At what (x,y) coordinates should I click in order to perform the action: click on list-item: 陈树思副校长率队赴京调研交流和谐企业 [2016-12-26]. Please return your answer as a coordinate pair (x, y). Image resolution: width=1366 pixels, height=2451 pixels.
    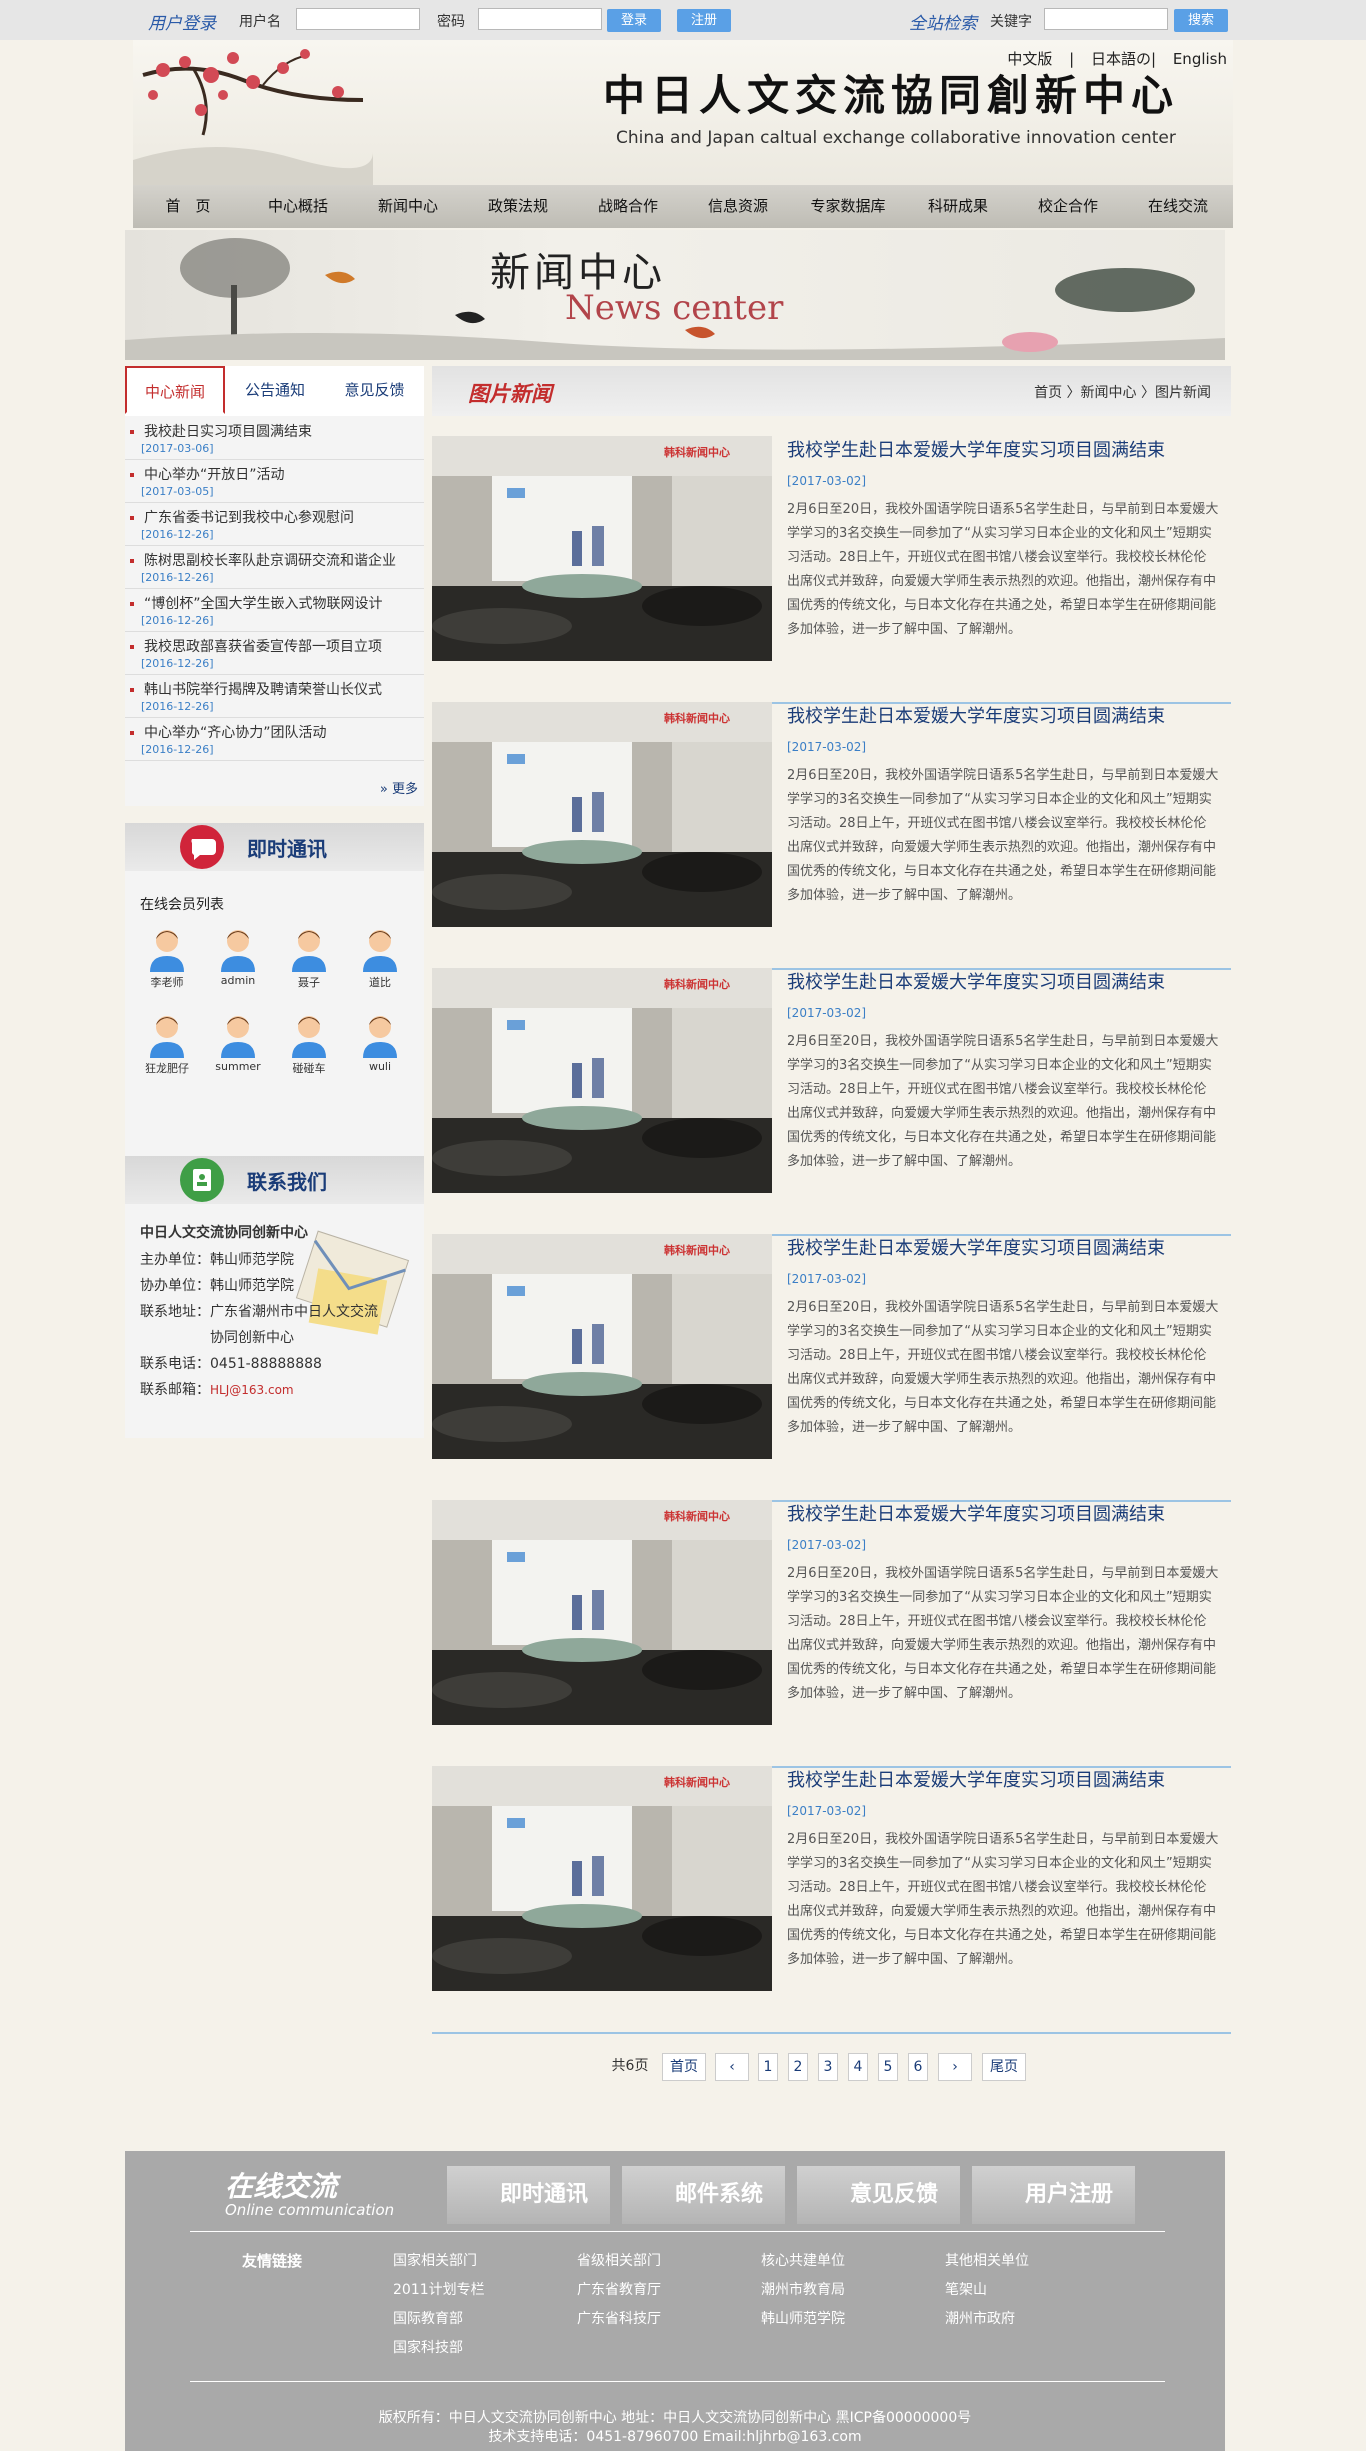
    Looking at the image, I should click on (274, 567).